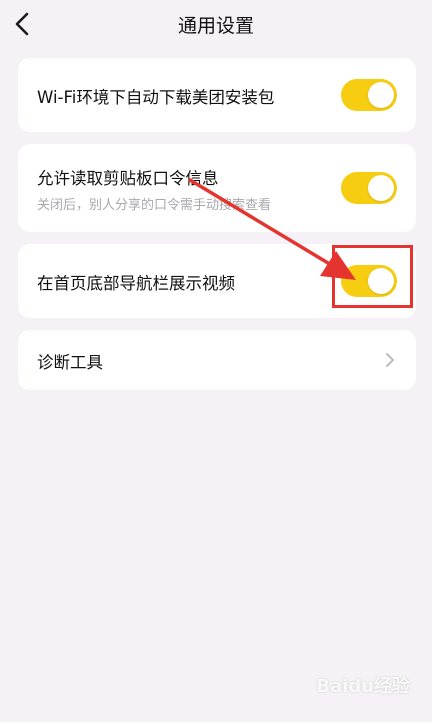 The height and width of the screenshot is (722, 432). I want to click on wifi-download-setting: Wi-Fi环境下自动下载美团安装包, so click(217, 95).